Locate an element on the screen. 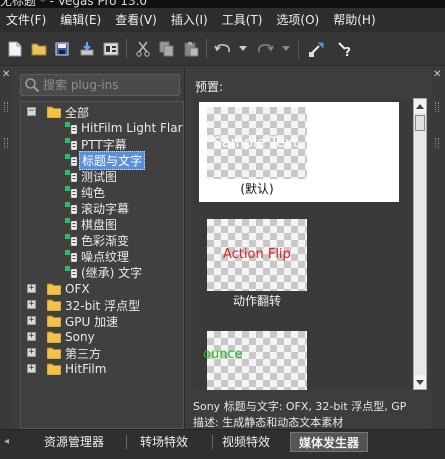 The height and width of the screenshot is (459, 445). tree-item-label: 纯色 is located at coordinates (93, 192).